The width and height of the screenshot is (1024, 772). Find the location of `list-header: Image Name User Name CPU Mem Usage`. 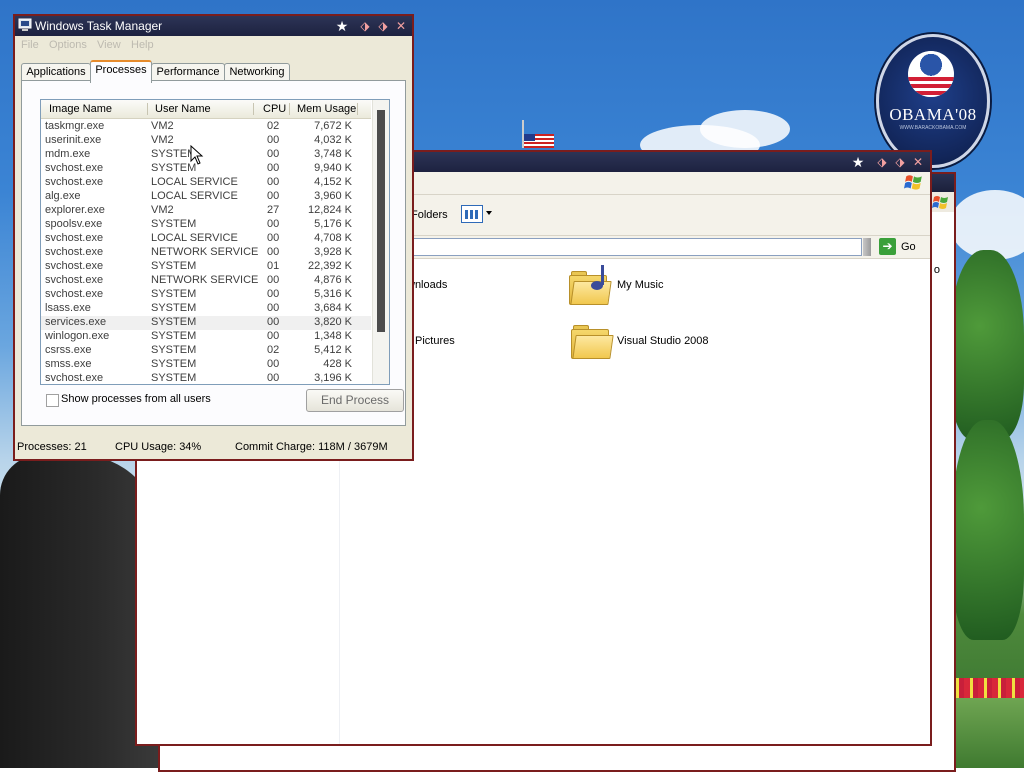

list-header: Image Name User Name CPU Mem Usage is located at coordinates (206, 109).